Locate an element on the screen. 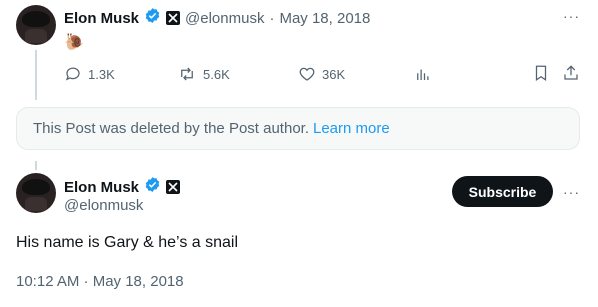 This screenshot has height=307, width=598. thread-line is located at coordinates (36, 75).